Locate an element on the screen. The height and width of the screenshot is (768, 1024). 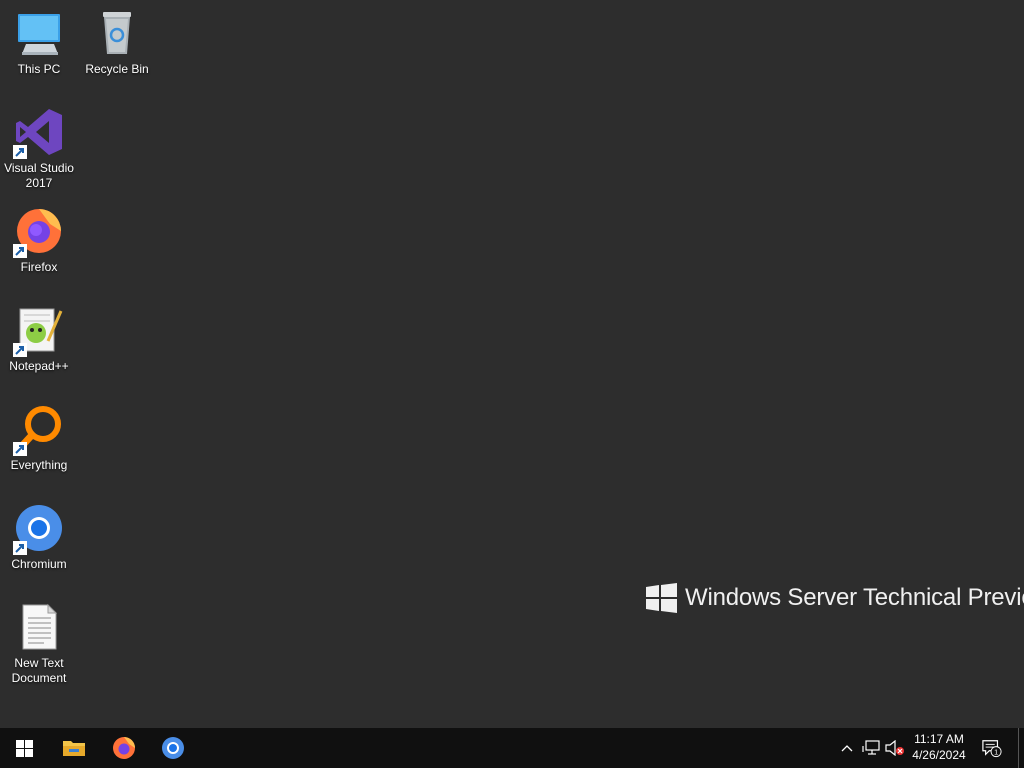
notification-icon: 1 is located at coordinates (992, 749).